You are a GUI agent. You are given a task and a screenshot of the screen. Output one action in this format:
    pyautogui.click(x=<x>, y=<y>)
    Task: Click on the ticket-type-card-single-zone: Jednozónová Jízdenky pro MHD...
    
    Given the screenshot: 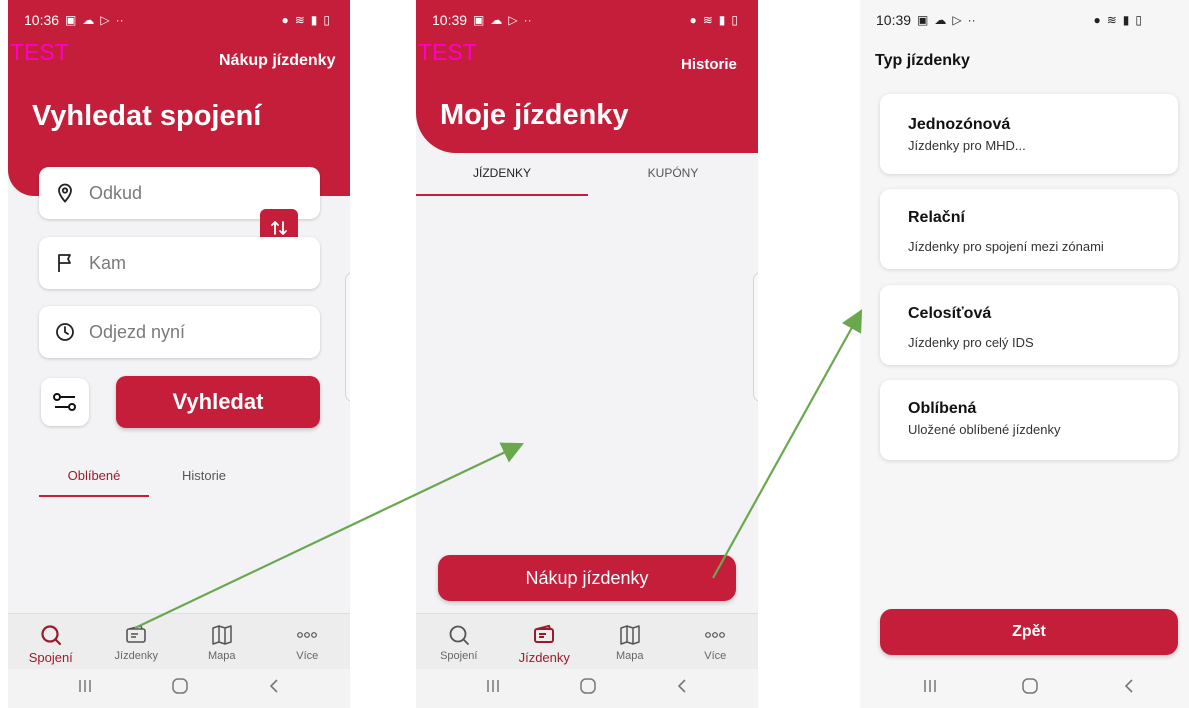 What is the action you would take?
    pyautogui.click(x=1029, y=134)
    